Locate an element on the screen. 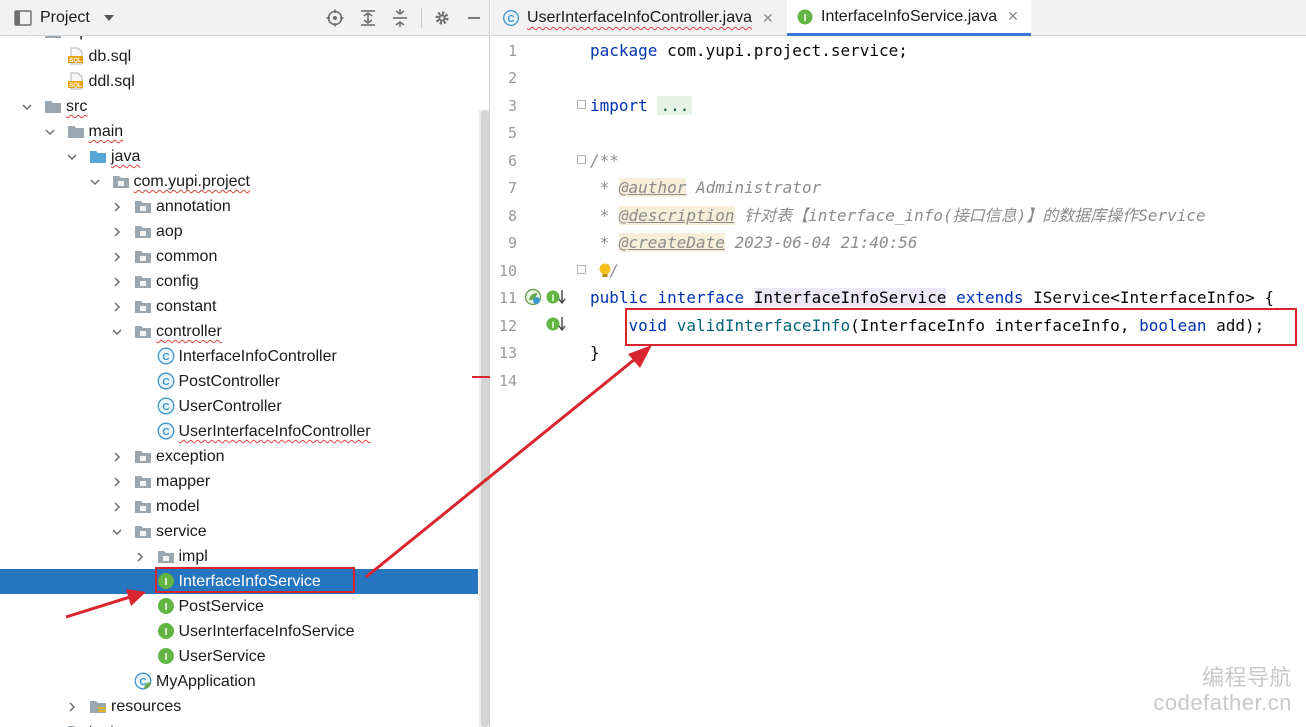 The image size is (1306, 727). tree-item-test: test is located at coordinates (239, 723).